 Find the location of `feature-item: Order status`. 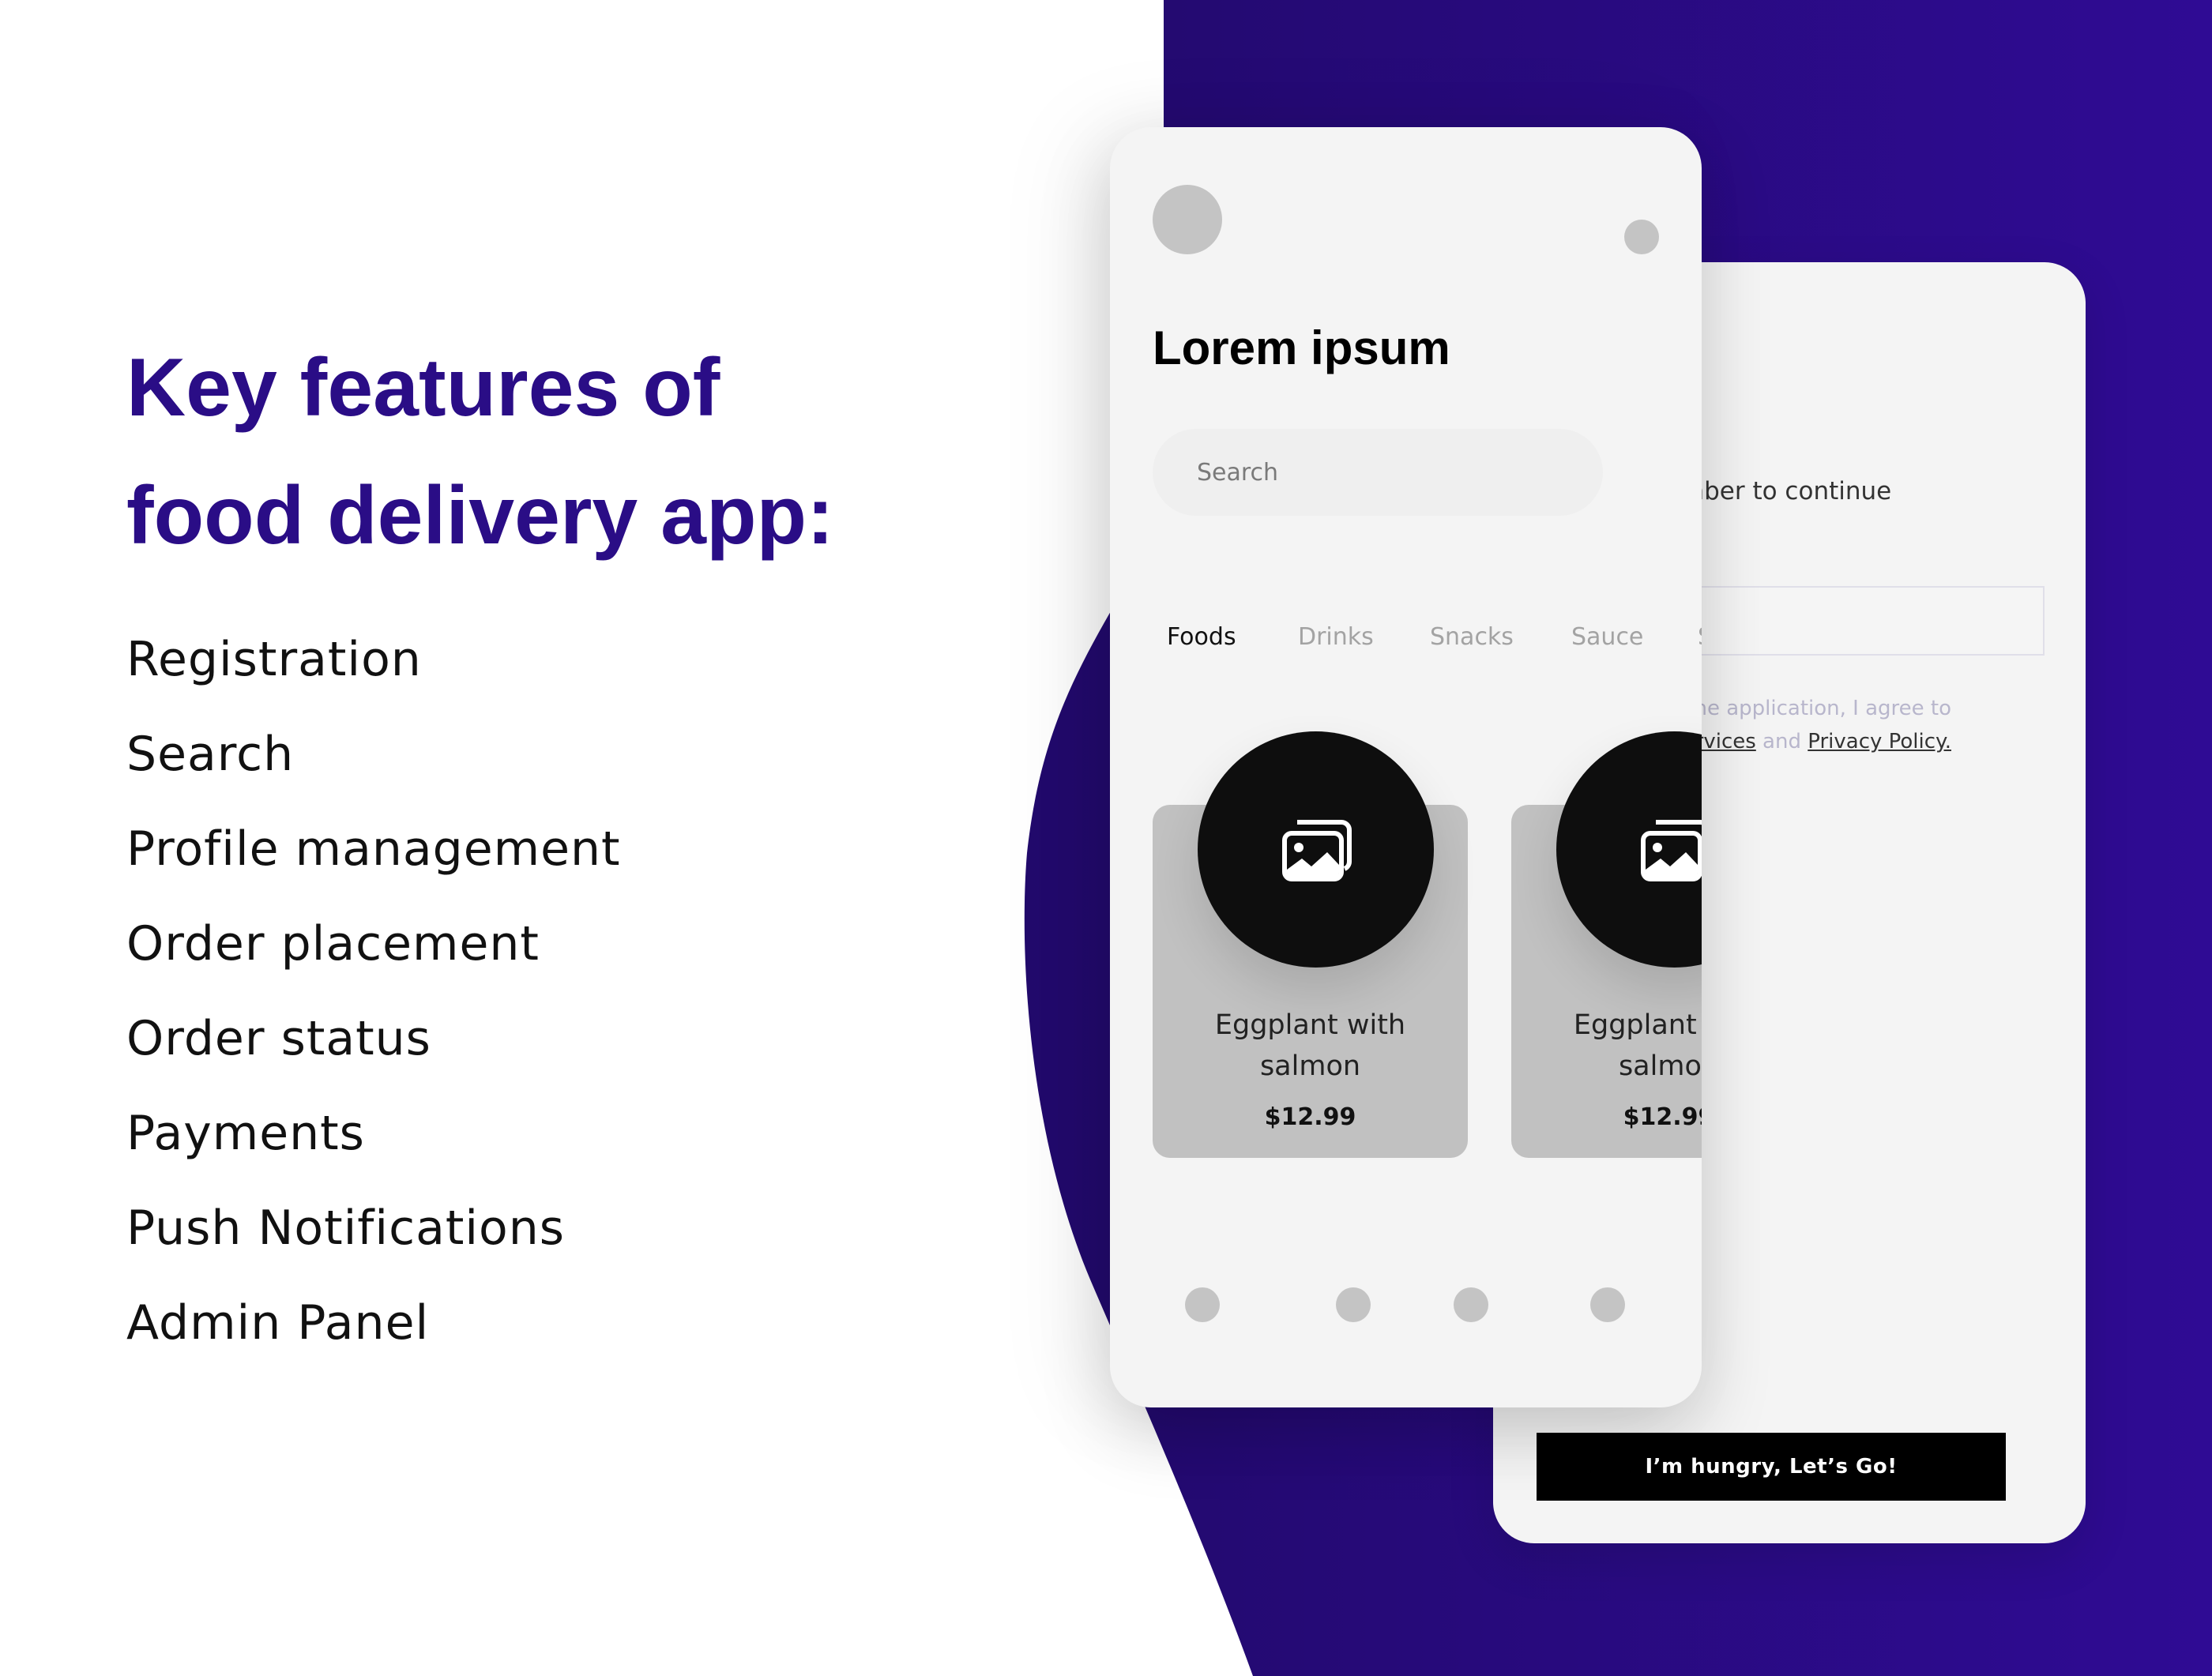

feature-item: Order status is located at coordinates (278, 1038).